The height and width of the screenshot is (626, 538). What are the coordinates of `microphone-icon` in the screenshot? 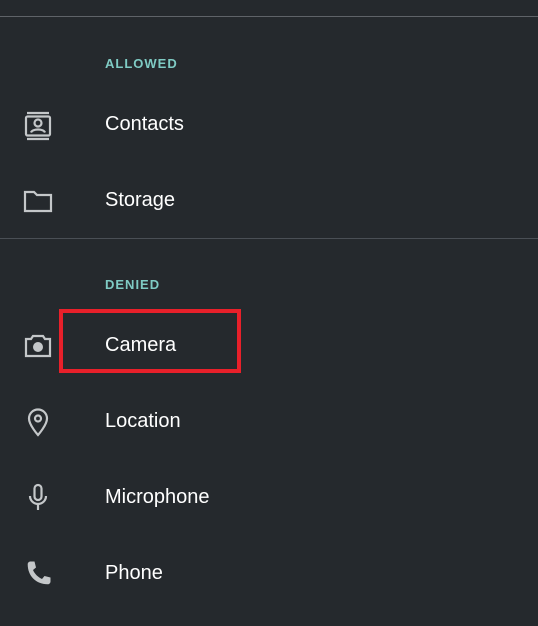 It's located at (38, 498).